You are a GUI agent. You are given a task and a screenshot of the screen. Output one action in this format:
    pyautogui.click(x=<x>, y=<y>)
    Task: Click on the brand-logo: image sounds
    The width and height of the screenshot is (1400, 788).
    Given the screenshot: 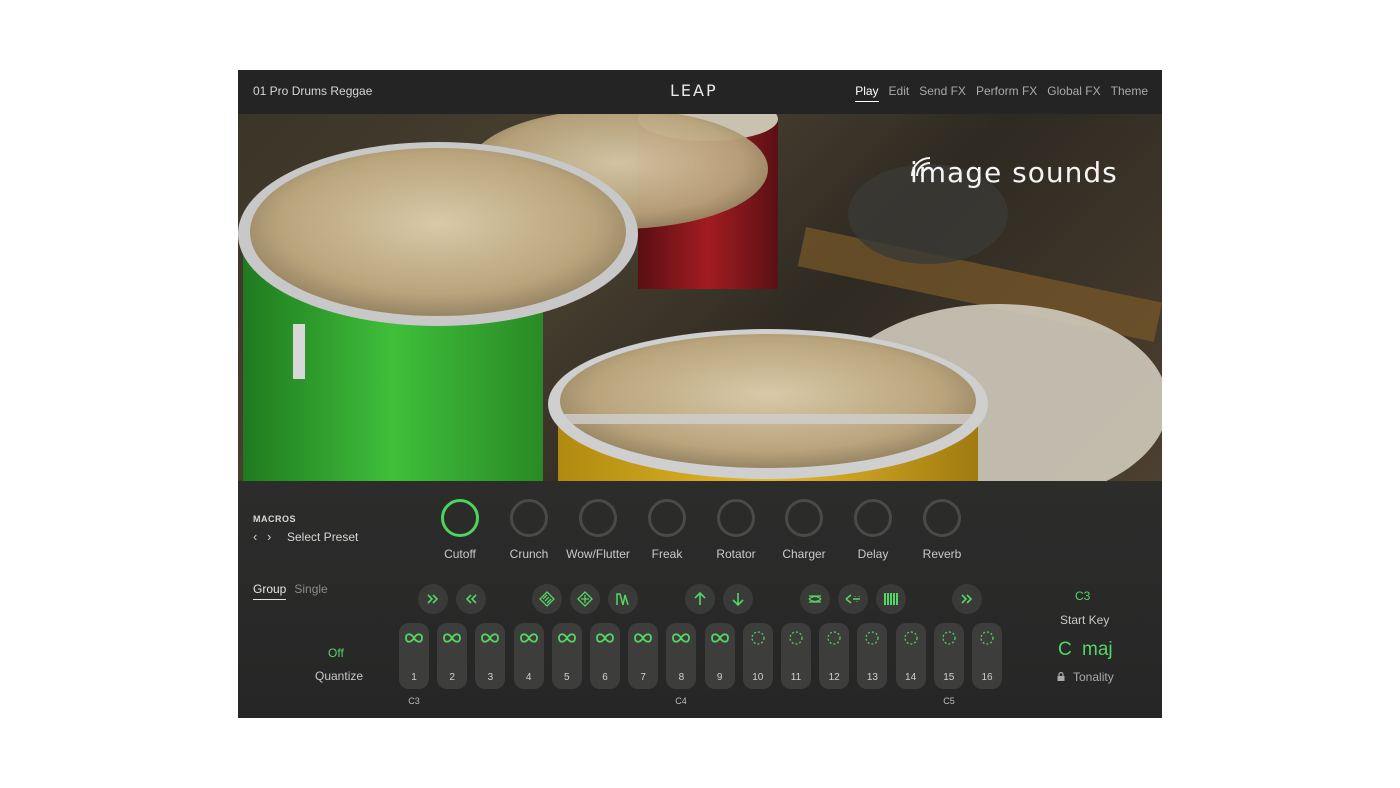 What is the action you would take?
    pyautogui.click(x=1014, y=172)
    